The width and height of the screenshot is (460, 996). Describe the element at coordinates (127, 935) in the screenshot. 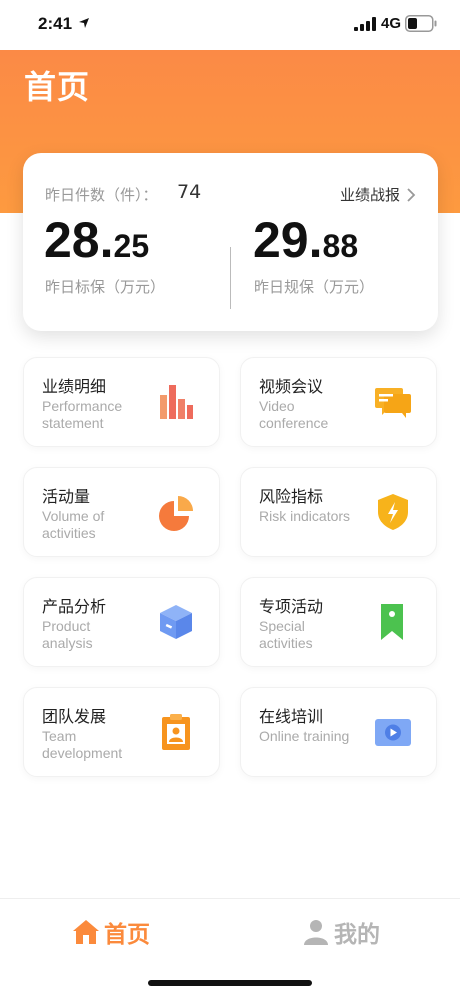

I see `tab-home-label: 首页` at that location.